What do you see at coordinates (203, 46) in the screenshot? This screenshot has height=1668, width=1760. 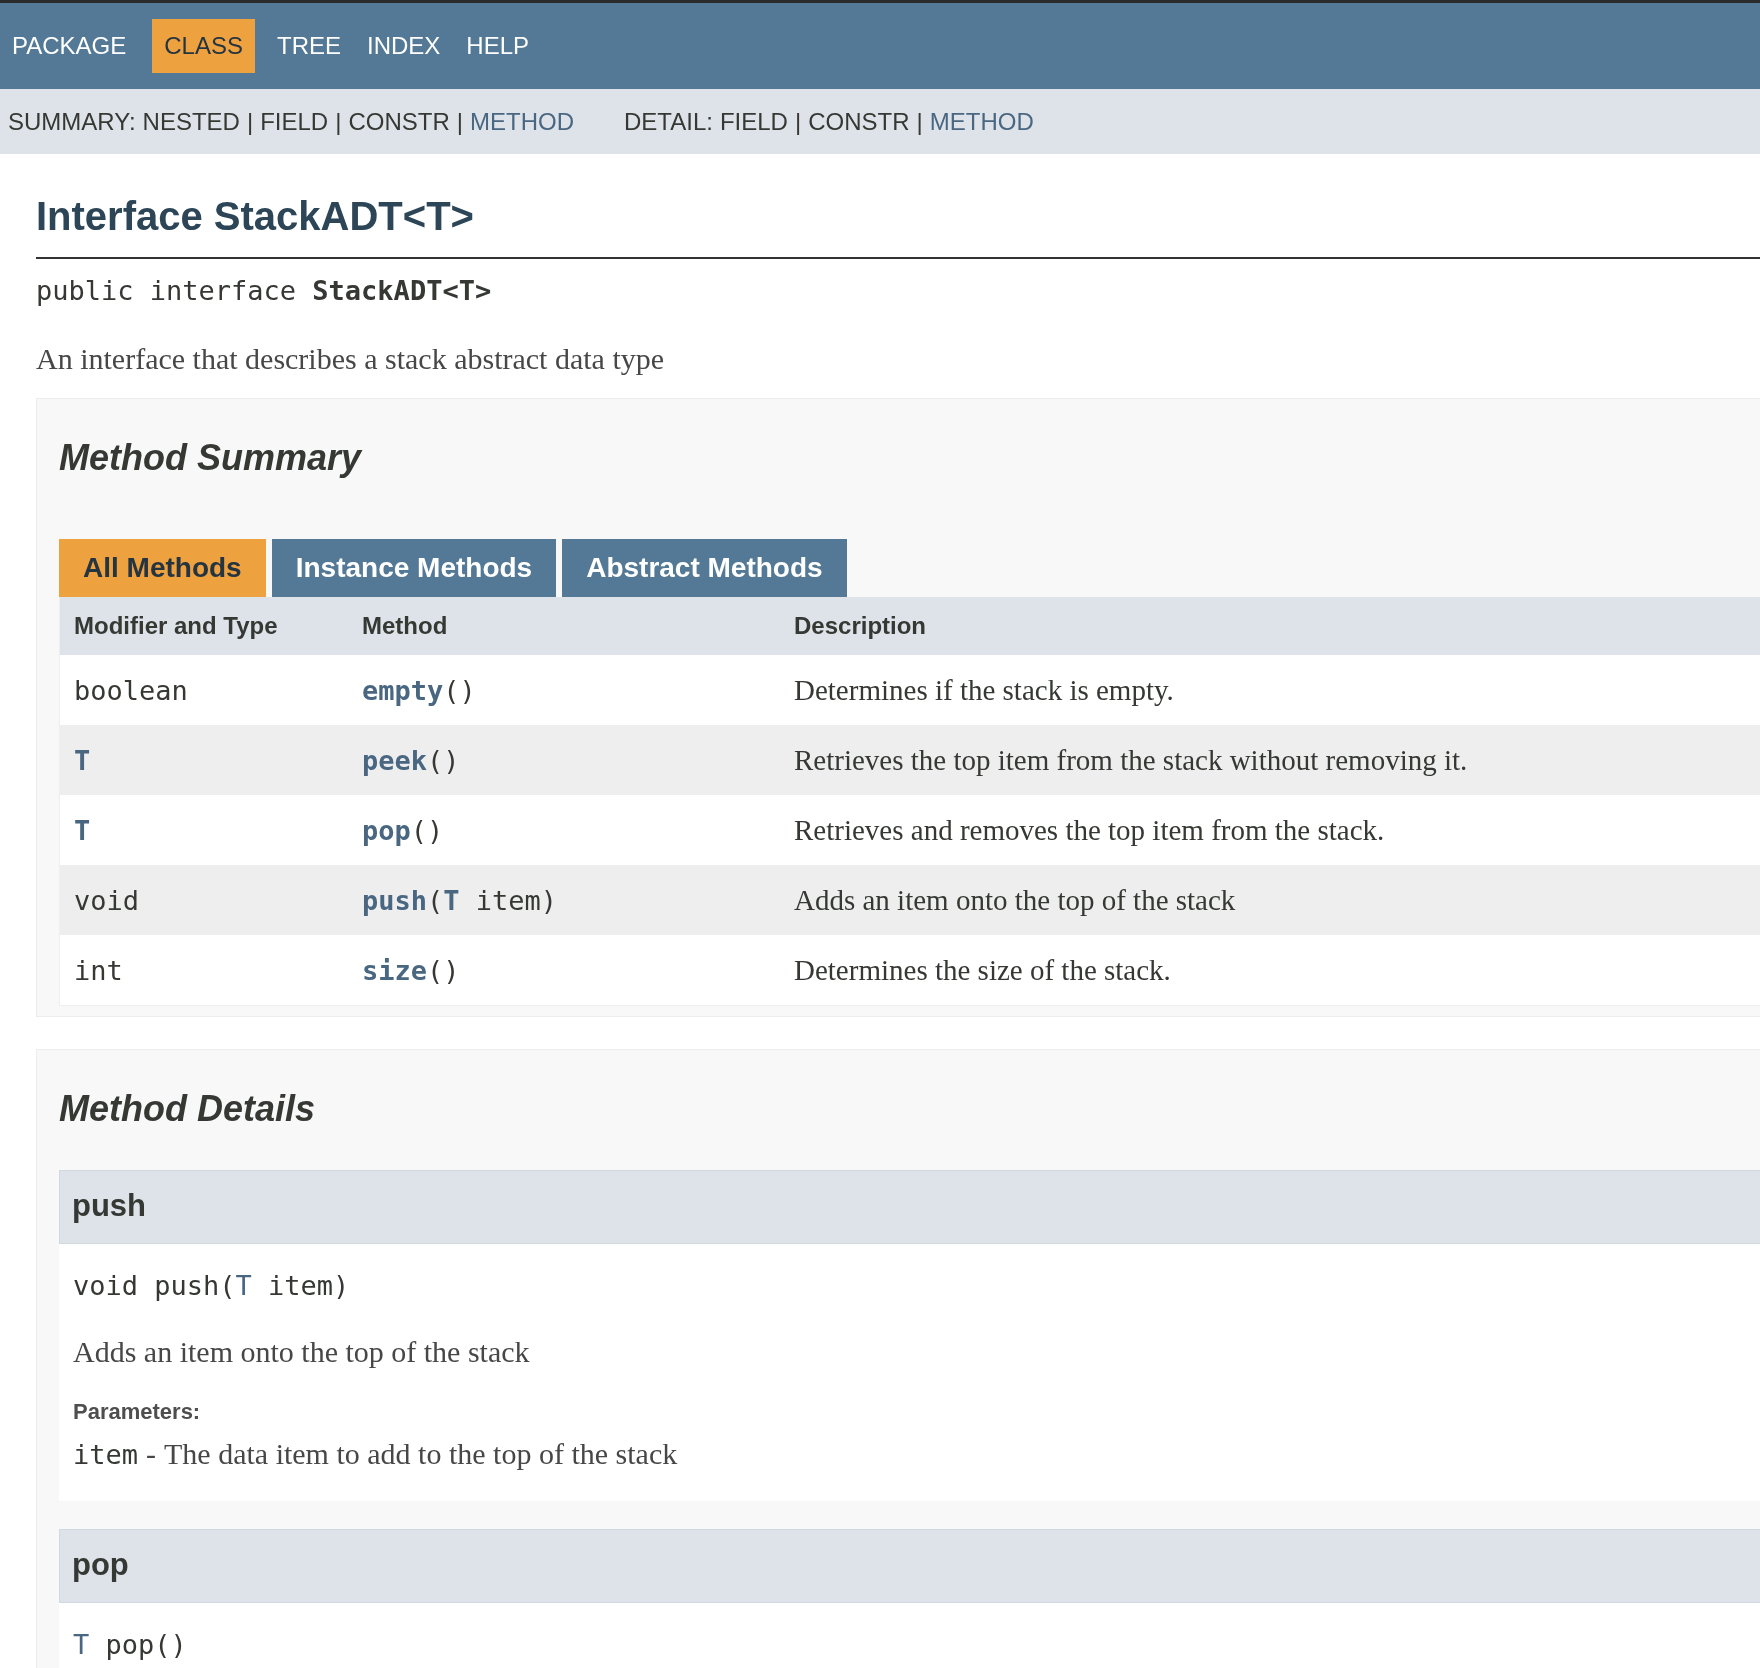 I see `nav-link: CLASS` at bounding box center [203, 46].